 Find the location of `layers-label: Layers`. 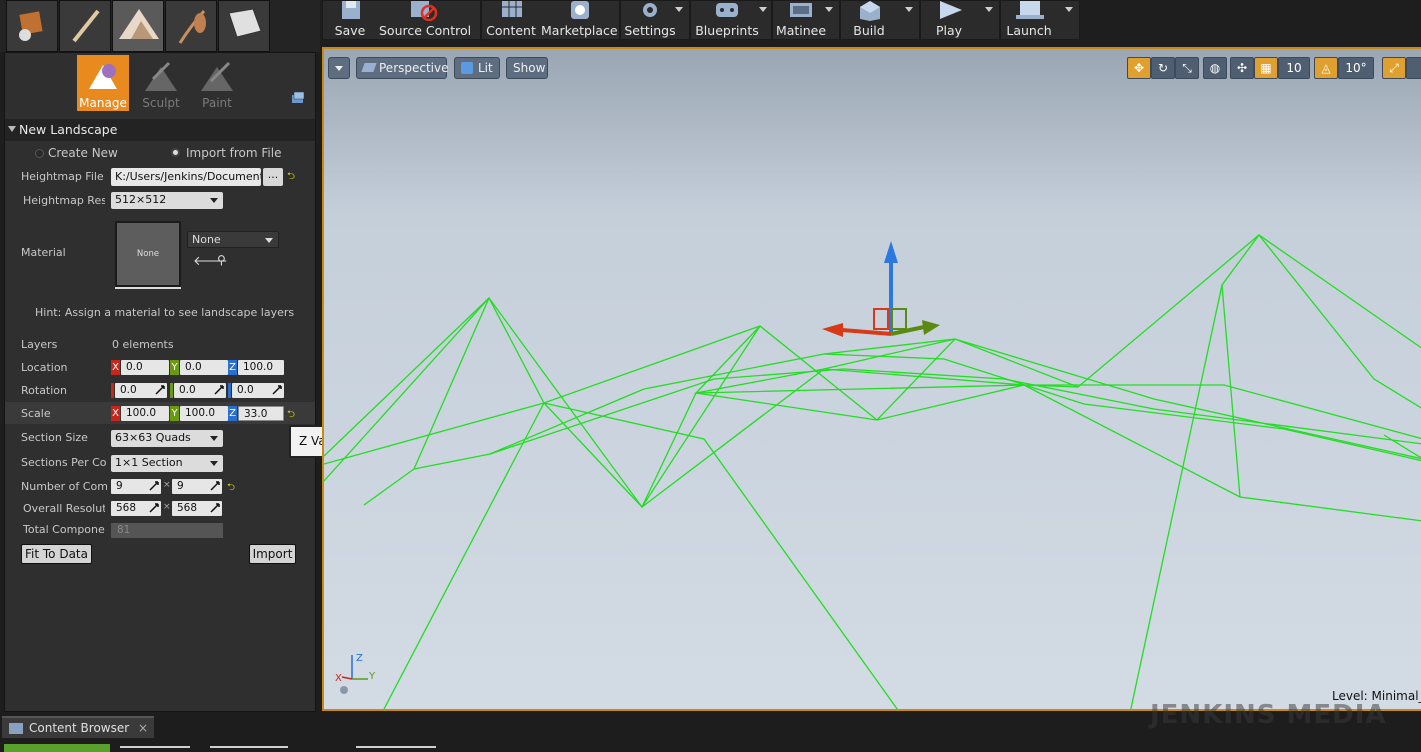

layers-label: Layers is located at coordinates (39, 344).